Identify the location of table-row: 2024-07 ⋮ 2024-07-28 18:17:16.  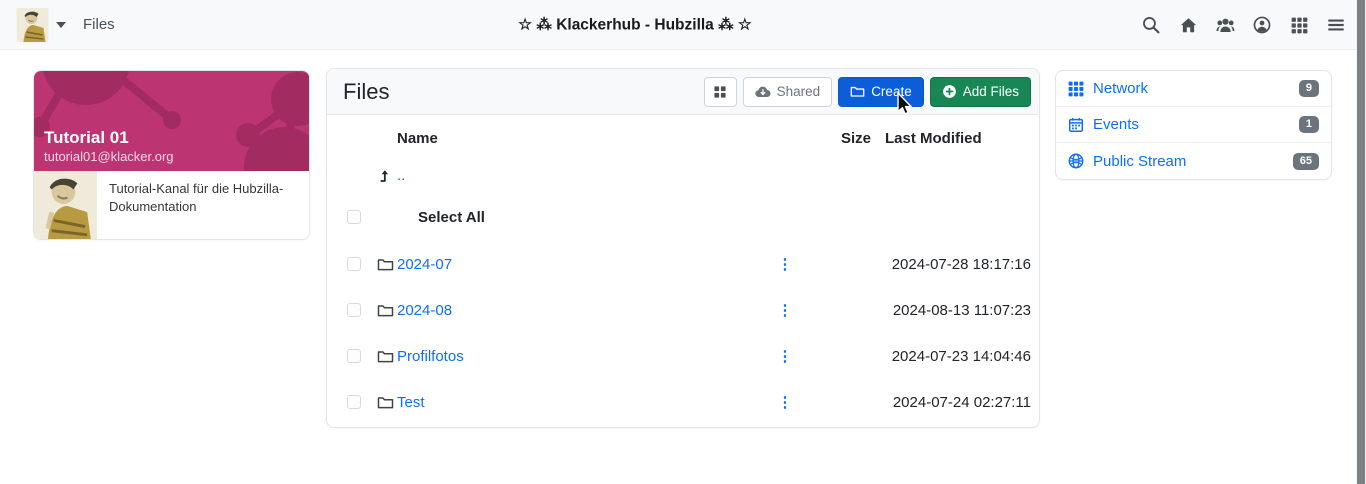
(683, 264).